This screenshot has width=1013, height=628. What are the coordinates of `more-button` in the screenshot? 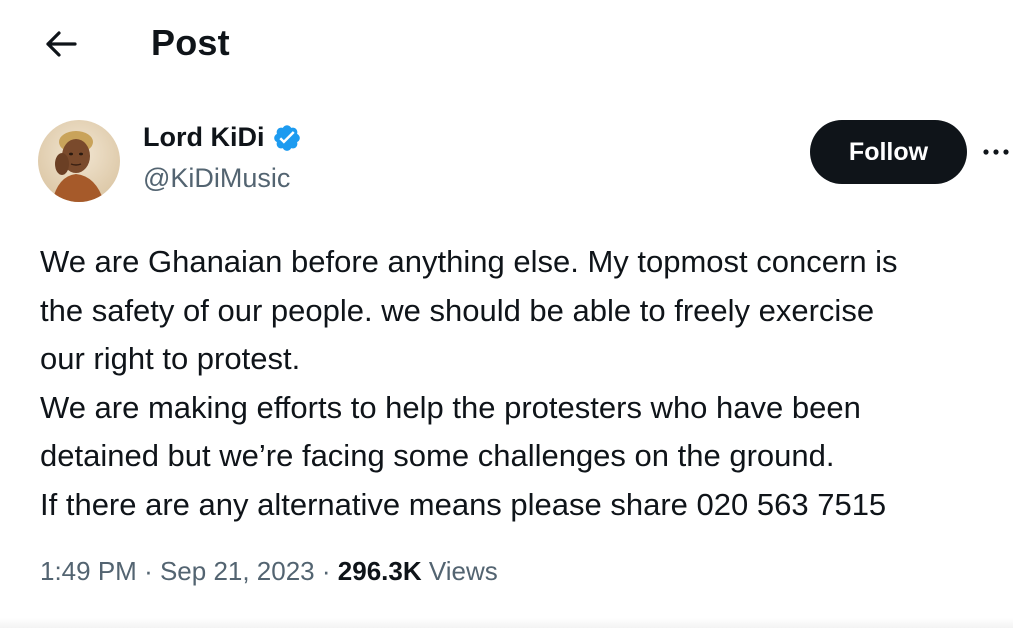 It's located at (996, 152).